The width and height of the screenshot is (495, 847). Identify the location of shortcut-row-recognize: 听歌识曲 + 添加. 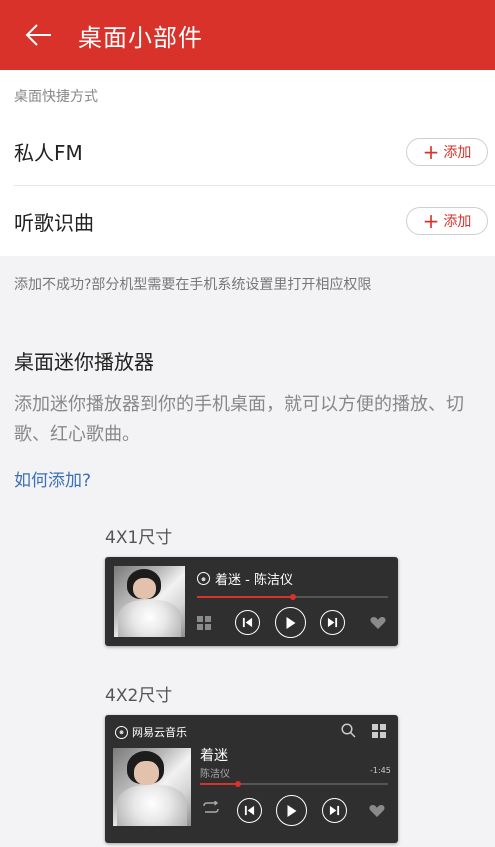
(254, 221).